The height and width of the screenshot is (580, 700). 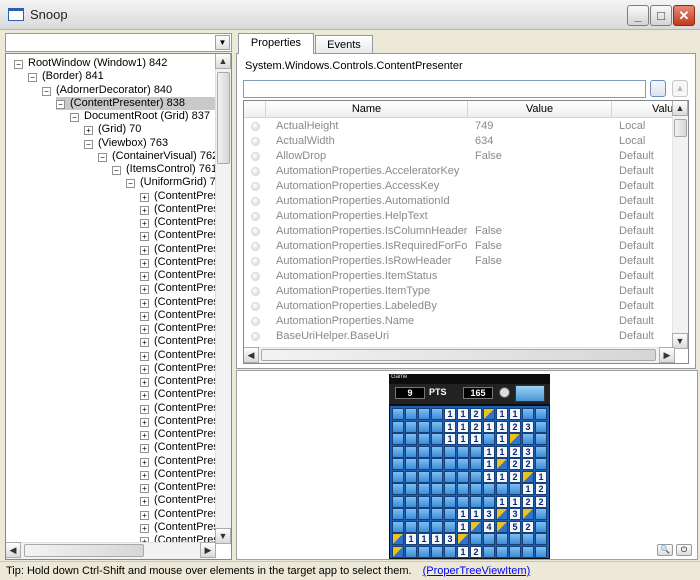 I want to click on property-row: ActualHeight 749 Local, so click(x=459, y=126).